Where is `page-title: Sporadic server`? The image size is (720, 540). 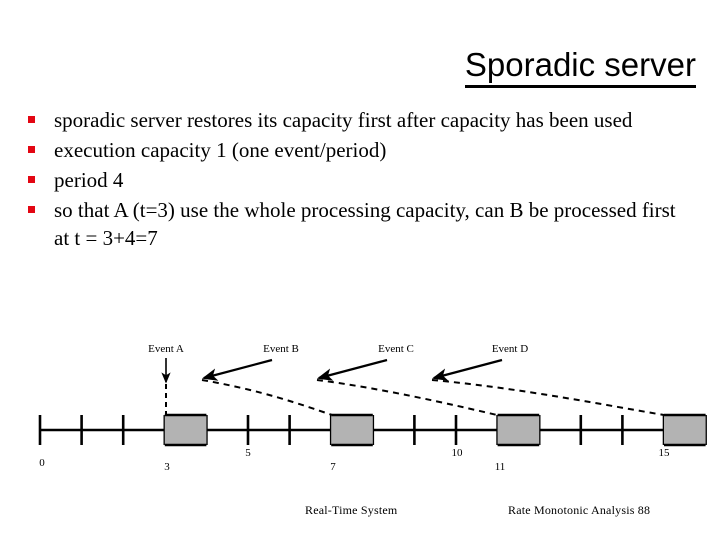
page-title: Sporadic server is located at coordinates (366, 67).